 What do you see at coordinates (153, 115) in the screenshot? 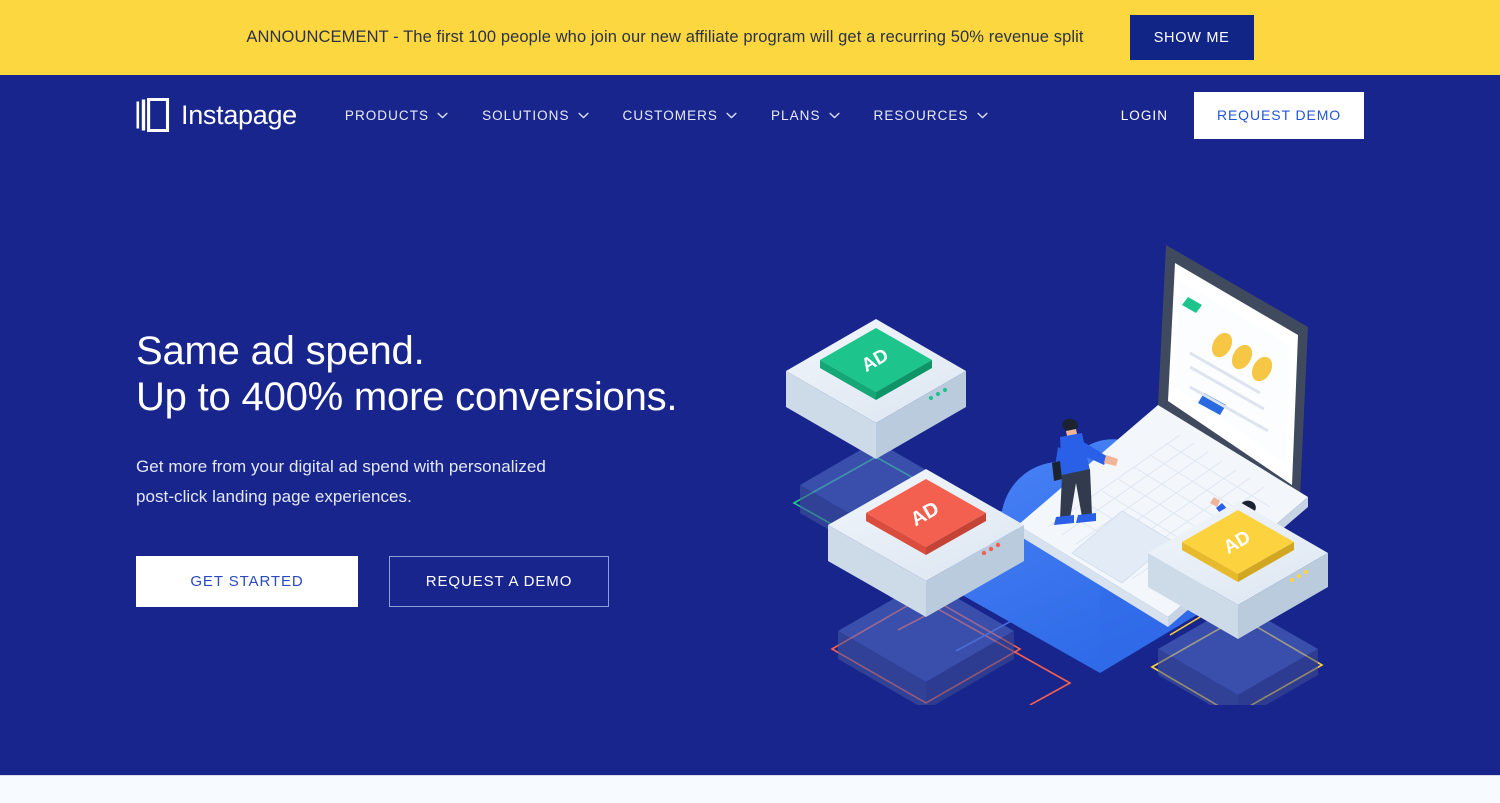
I see `instapage-page-mark-icon` at bounding box center [153, 115].